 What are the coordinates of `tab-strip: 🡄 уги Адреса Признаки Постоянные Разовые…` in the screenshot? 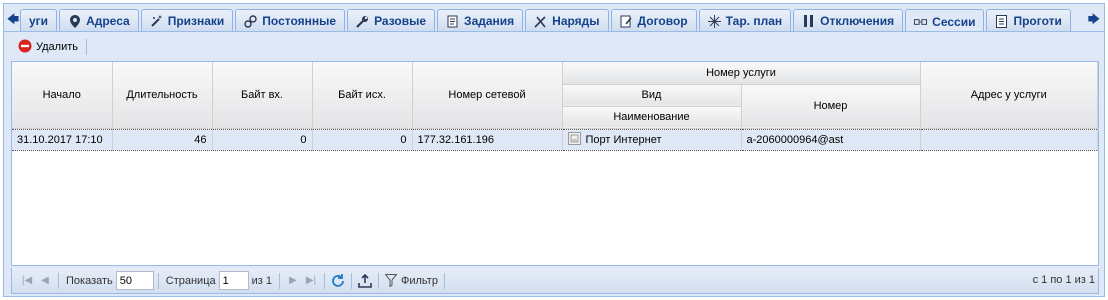 It's located at (554, 18).